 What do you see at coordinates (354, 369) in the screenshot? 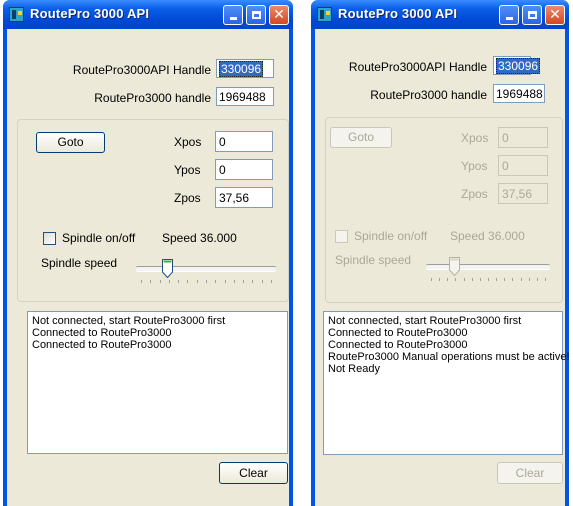
I see `log-line: Not Ready` at bounding box center [354, 369].